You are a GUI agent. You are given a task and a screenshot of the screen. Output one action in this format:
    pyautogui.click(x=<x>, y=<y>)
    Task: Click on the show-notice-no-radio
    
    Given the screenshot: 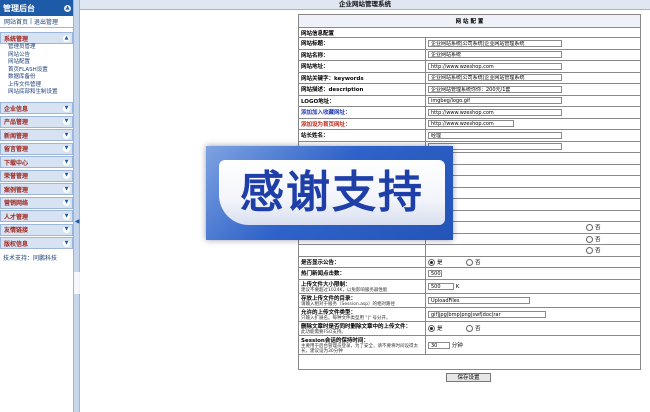 What is the action you would take?
    pyautogui.click(x=470, y=262)
    